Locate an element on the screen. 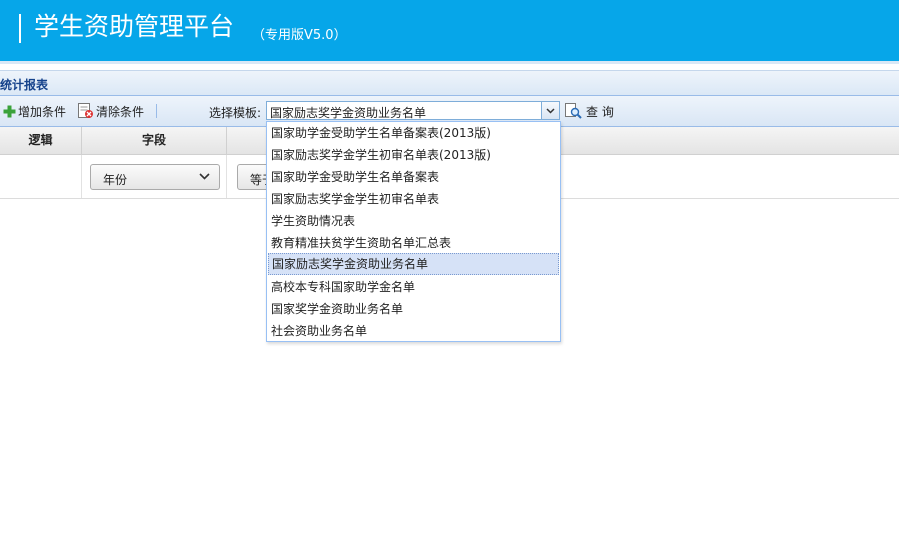  template-label: 选择模板: is located at coordinates (235, 113).